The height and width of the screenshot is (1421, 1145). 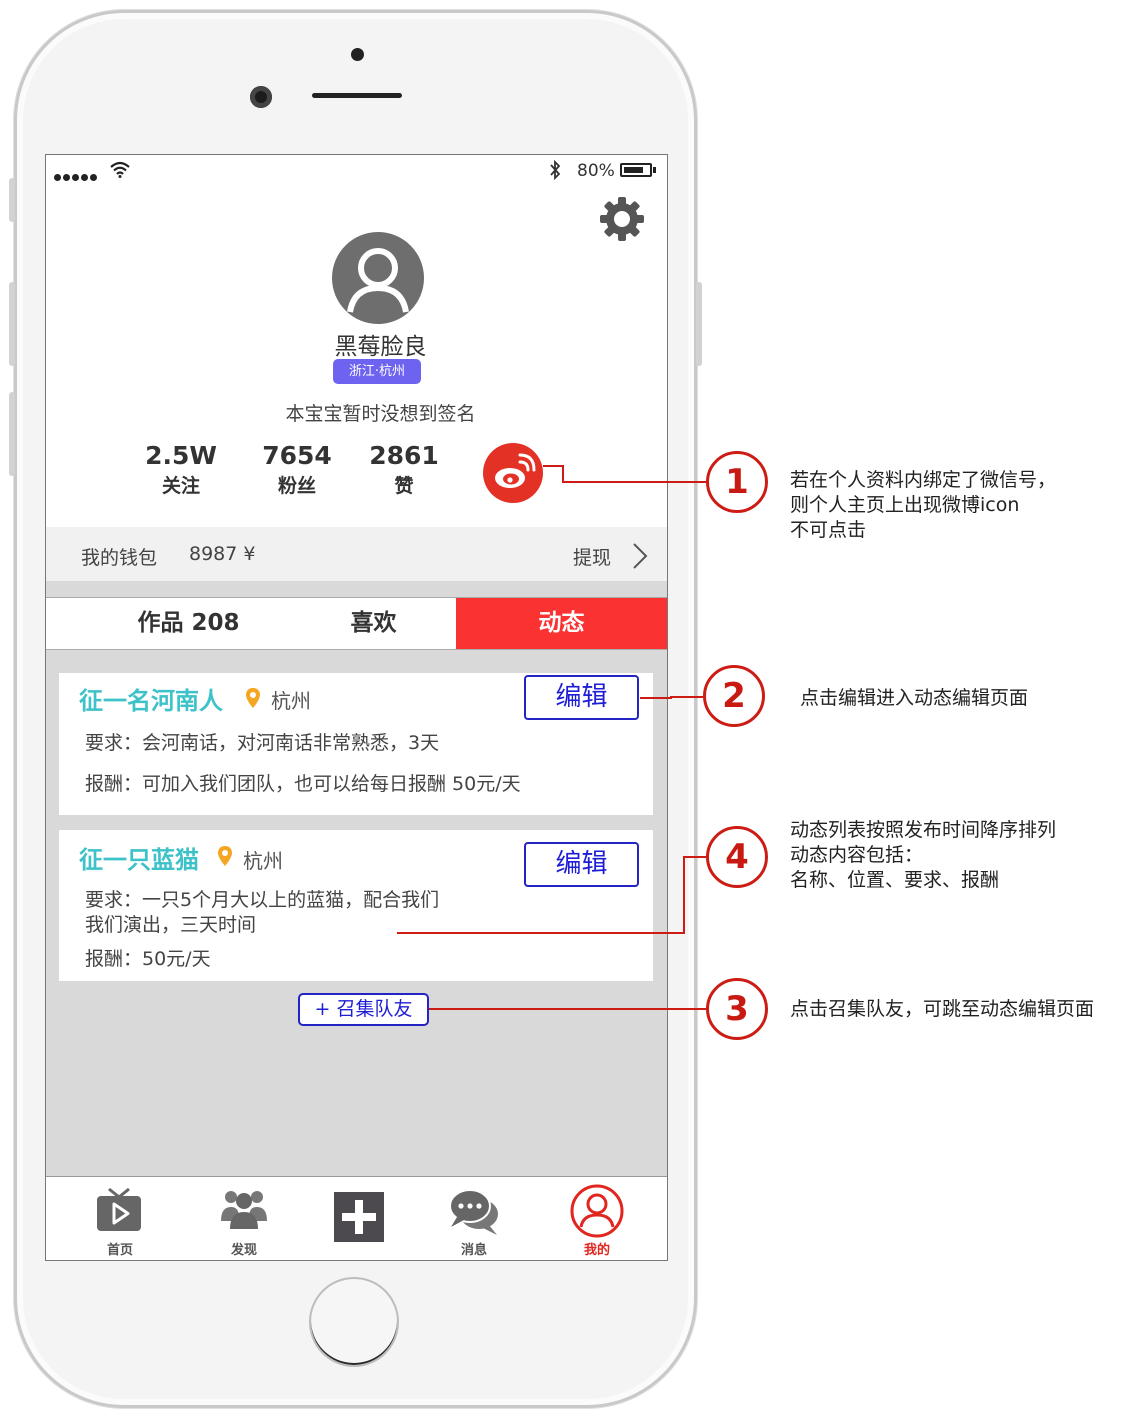 I want to click on annotation-text-2: 点击编辑进入动态编辑页面, so click(x=914, y=698).